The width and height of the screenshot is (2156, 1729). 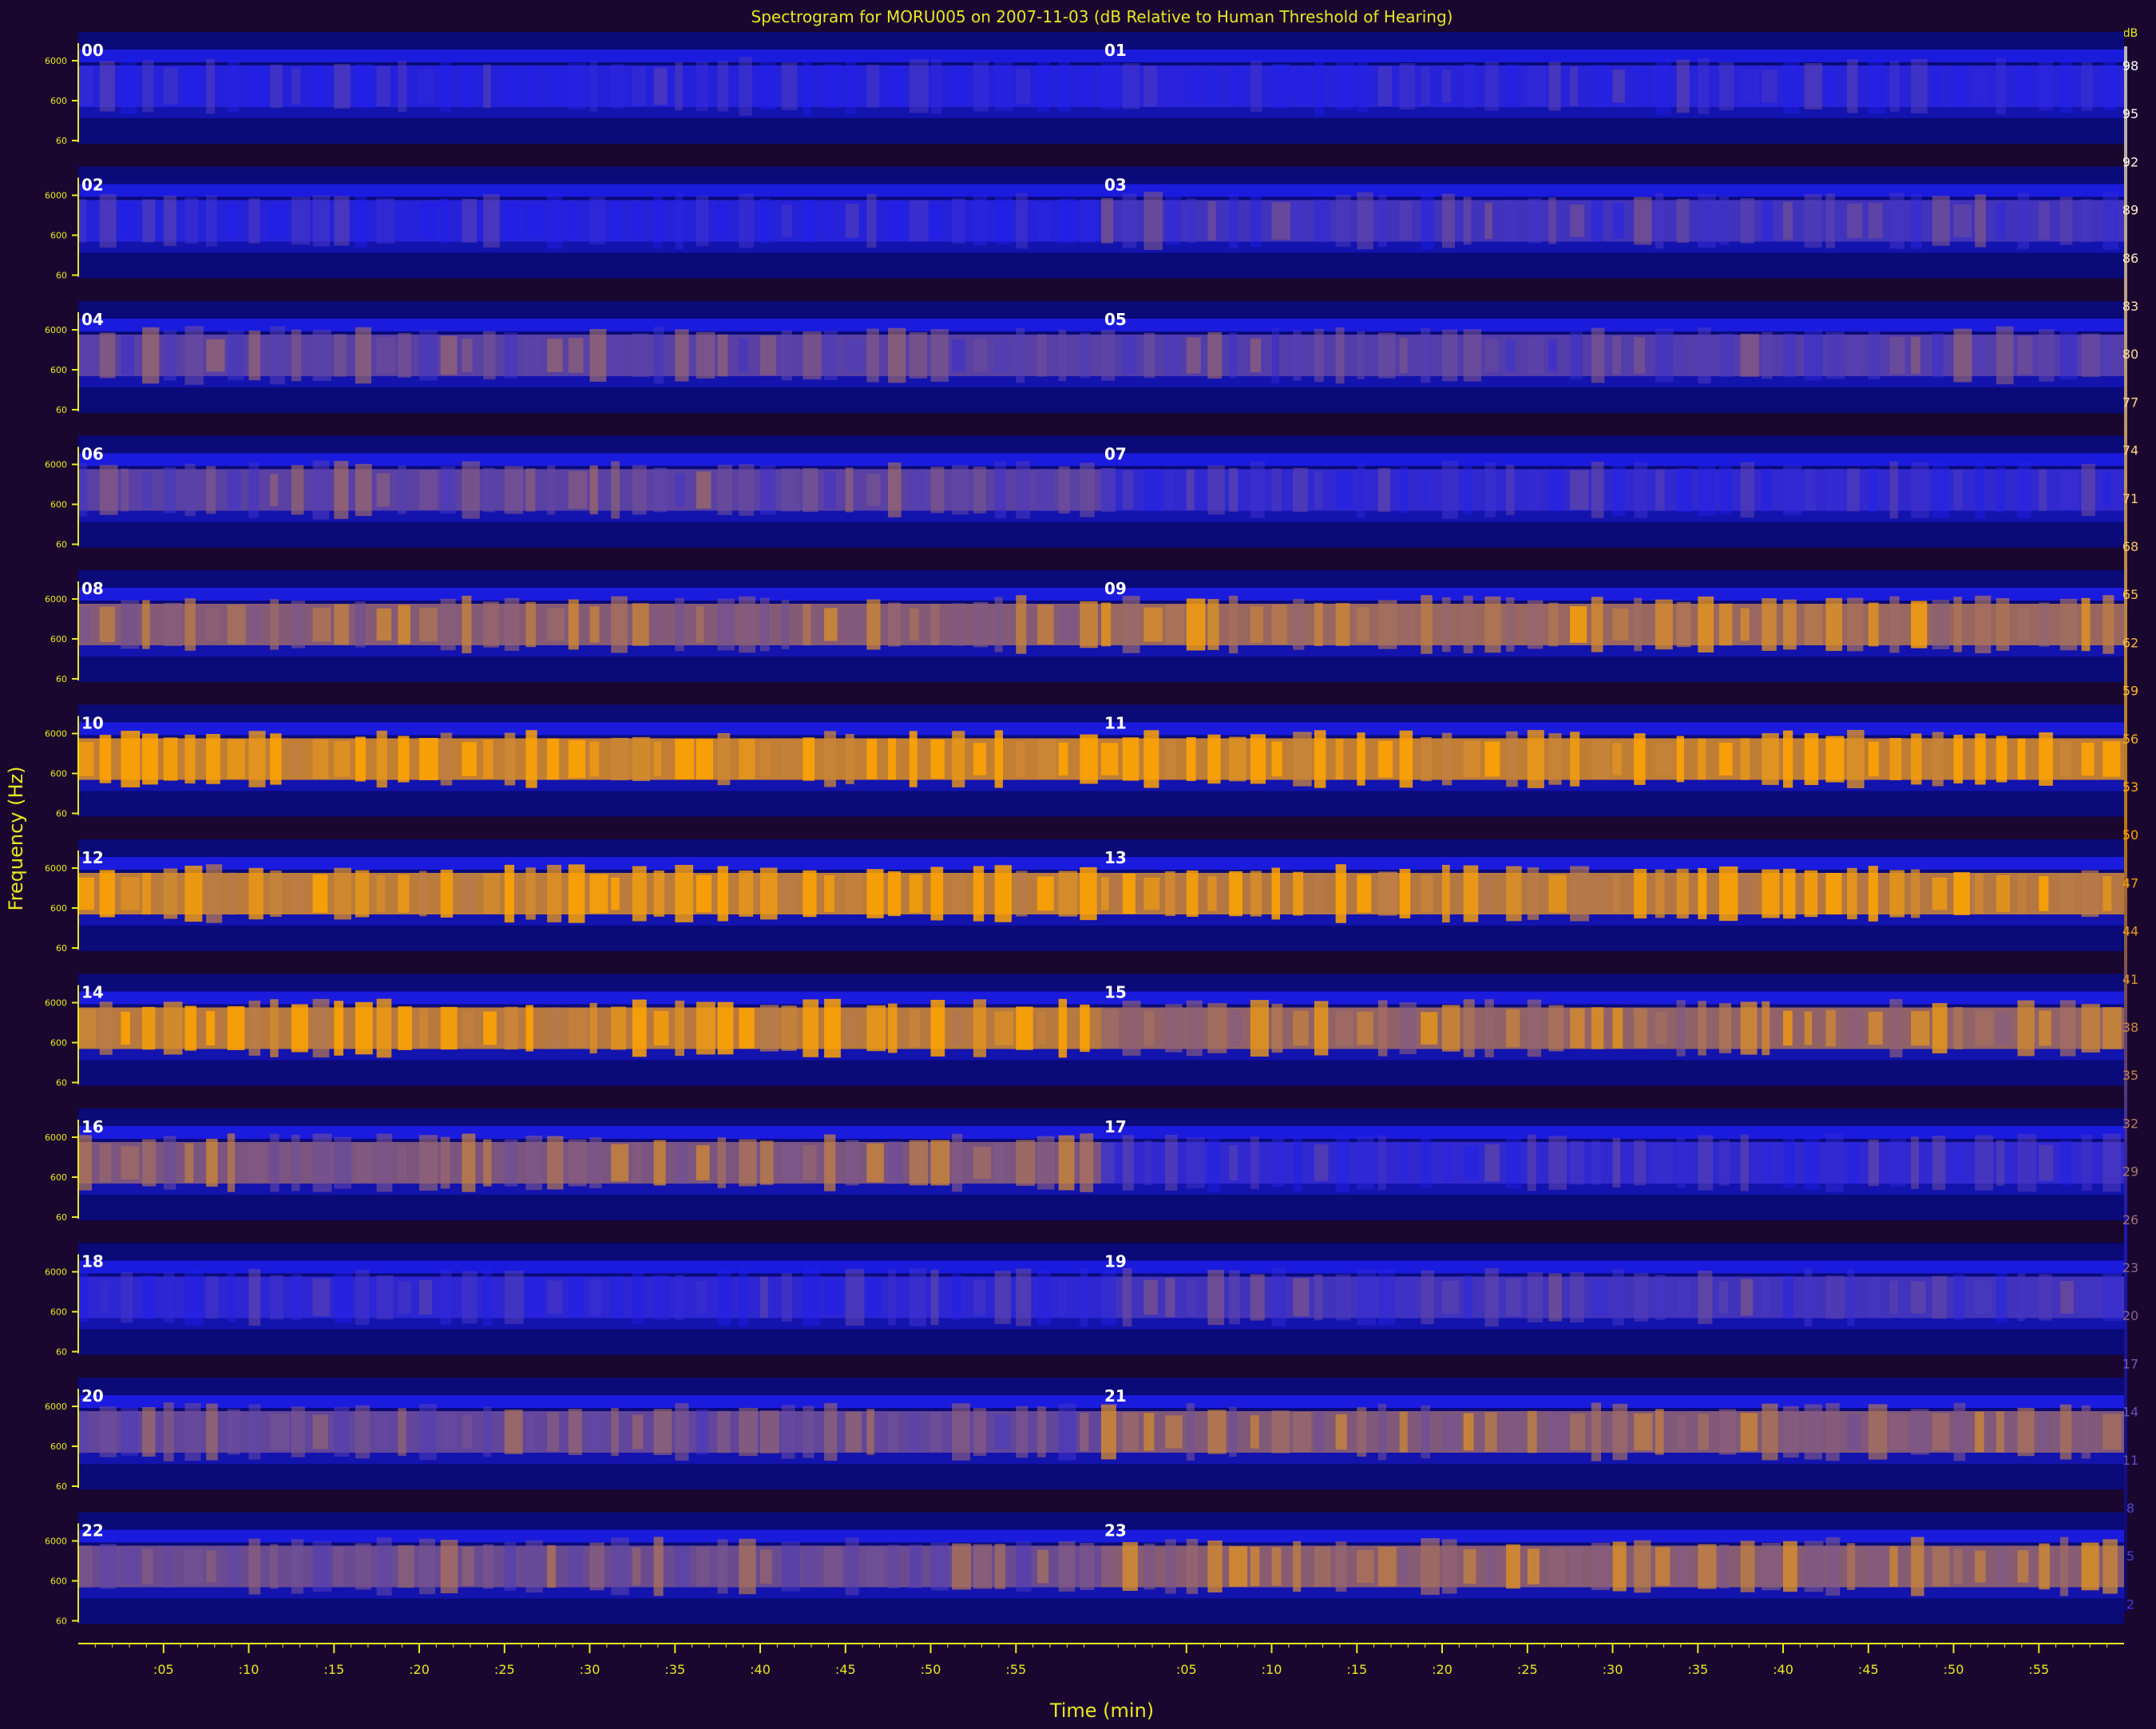 What do you see at coordinates (589, 1156) in the screenshot?
I see `hour-panel-16: 16` at bounding box center [589, 1156].